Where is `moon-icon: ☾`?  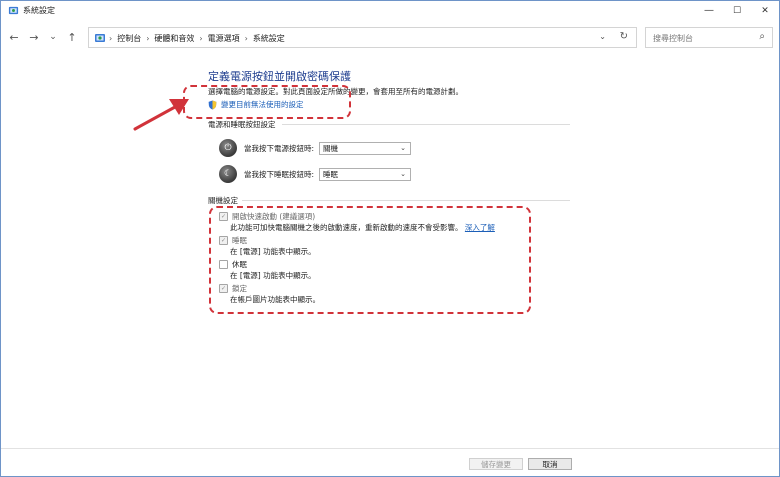 moon-icon: ☾ is located at coordinates (228, 174).